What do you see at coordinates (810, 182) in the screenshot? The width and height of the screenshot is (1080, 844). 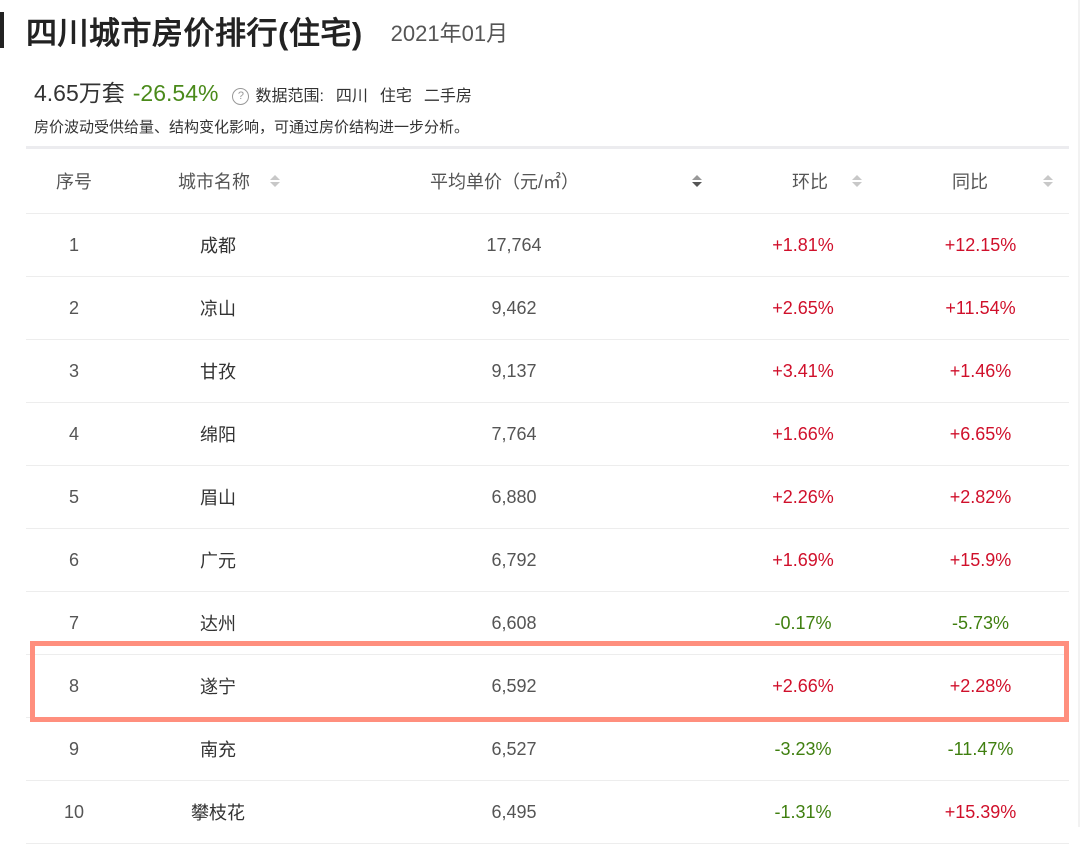 I see `header-mom-label: 环比` at bounding box center [810, 182].